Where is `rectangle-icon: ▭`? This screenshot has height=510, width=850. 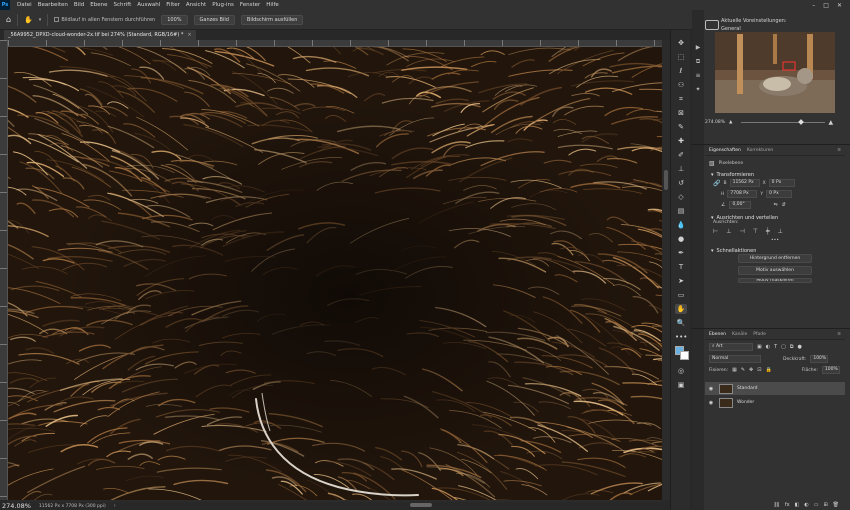 rectangle-icon: ▭ is located at coordinates (681, 295).